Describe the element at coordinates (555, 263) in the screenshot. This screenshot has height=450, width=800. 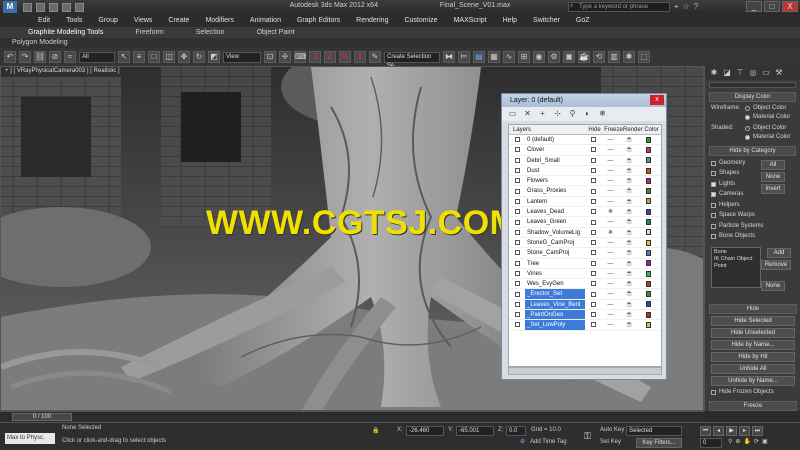
I see `layer-name: Tree` at that location.